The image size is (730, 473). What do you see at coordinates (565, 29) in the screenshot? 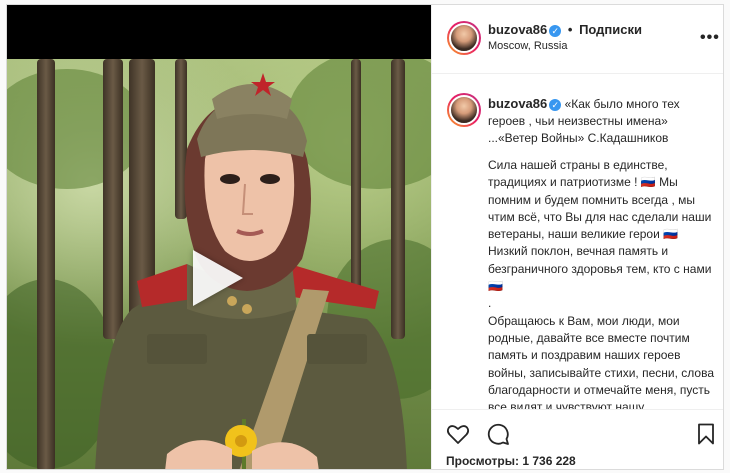
I see `header-line: buzova86 ✓ • Подписки` at bounding box center [565, 29].